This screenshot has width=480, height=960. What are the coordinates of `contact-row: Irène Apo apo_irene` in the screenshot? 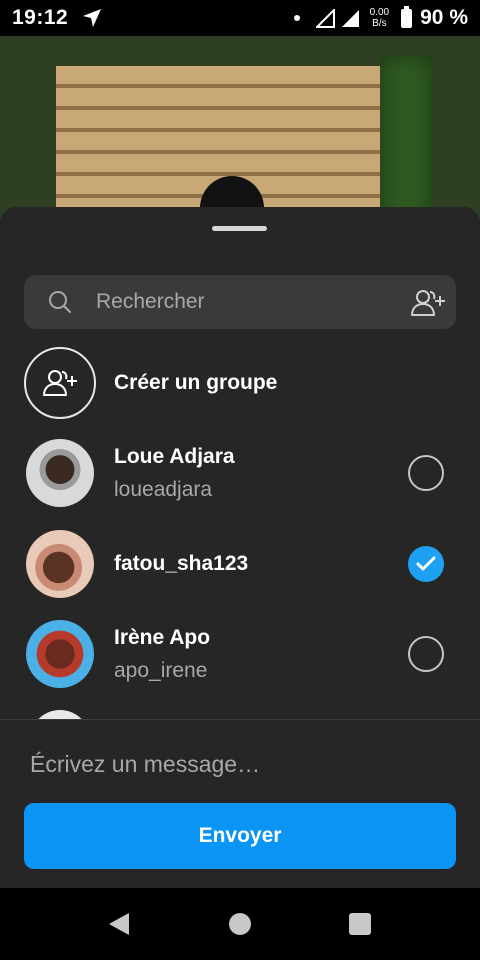 It's located at (240, 665).